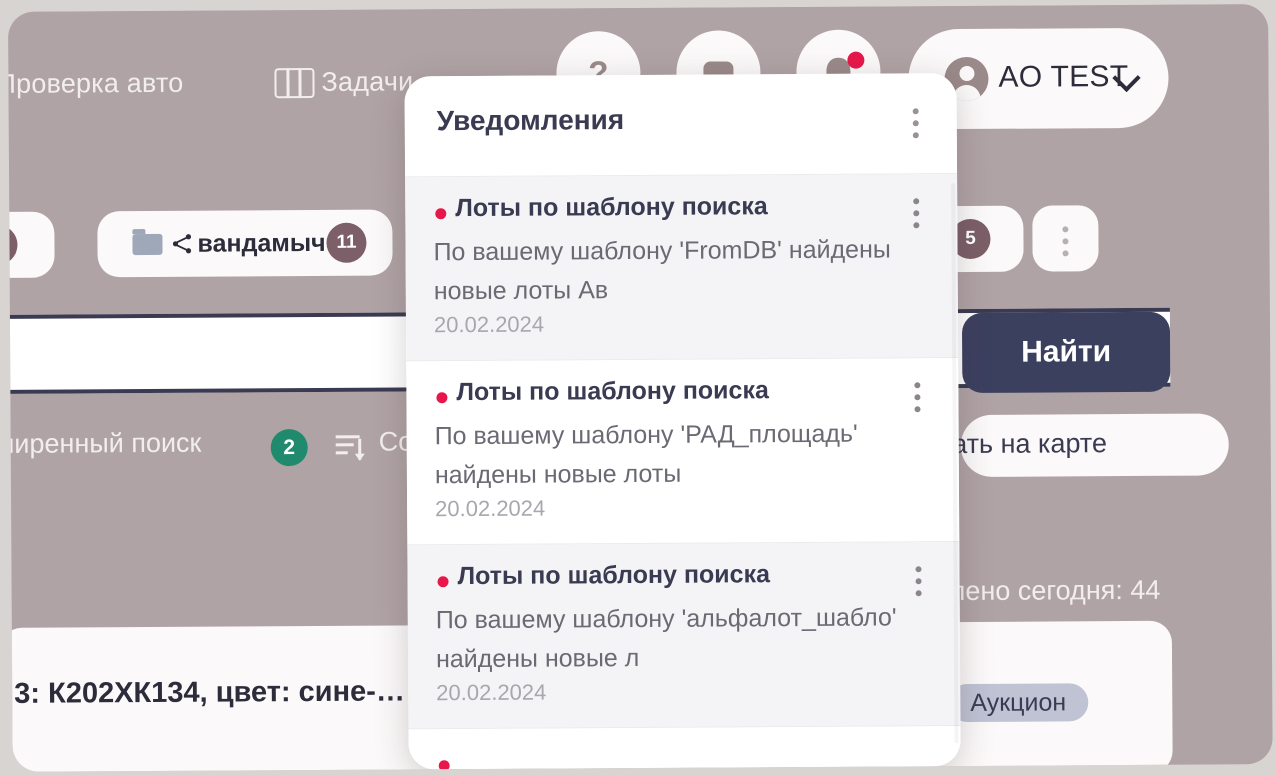 This screenshot has height=776, width=1276. Describe the element at coordinates (1018, 703) in the screenshot. I see `result-tag-auction: Аукцион` at that location.